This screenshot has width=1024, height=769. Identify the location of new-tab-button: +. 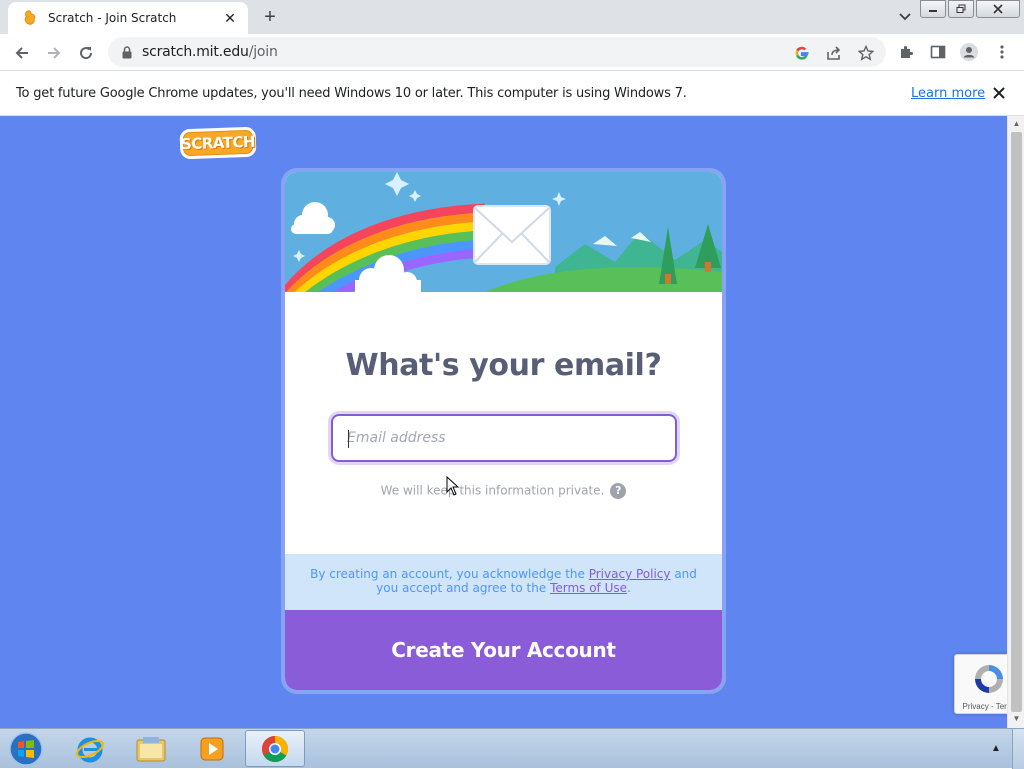
(270, 17).